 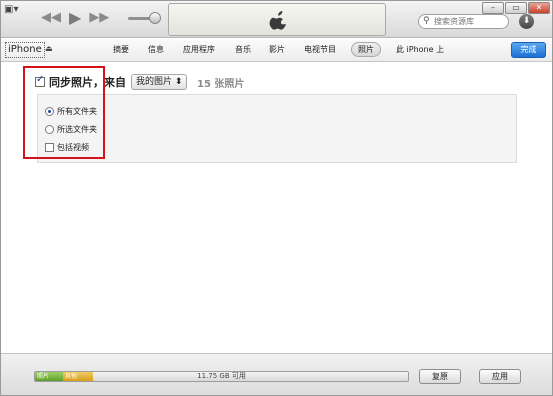 What do you see at coordinates (51, 18) in the screenshot?
I see `previous-track-icon: ◀◀` at bounding box center [51, 18].